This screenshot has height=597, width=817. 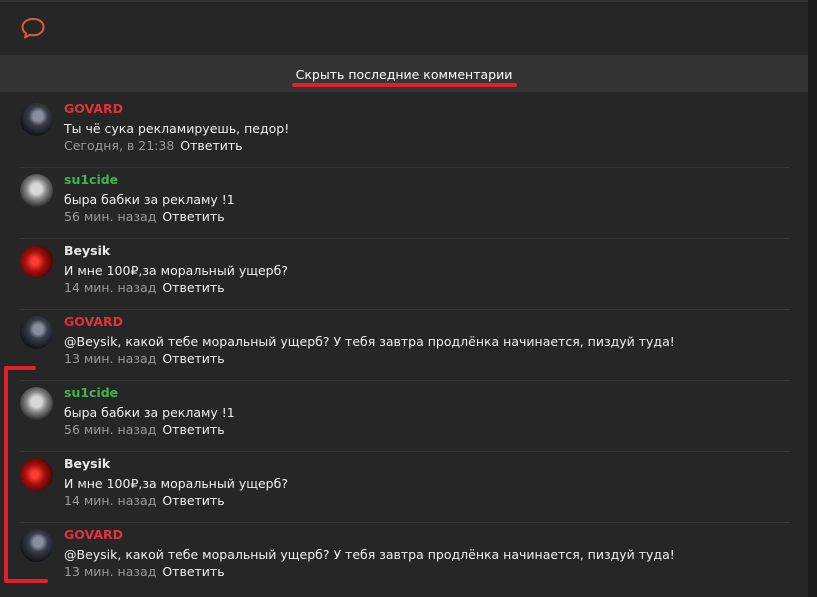 I want to click on comment-bubble-icon, so click(x=33, y=28).